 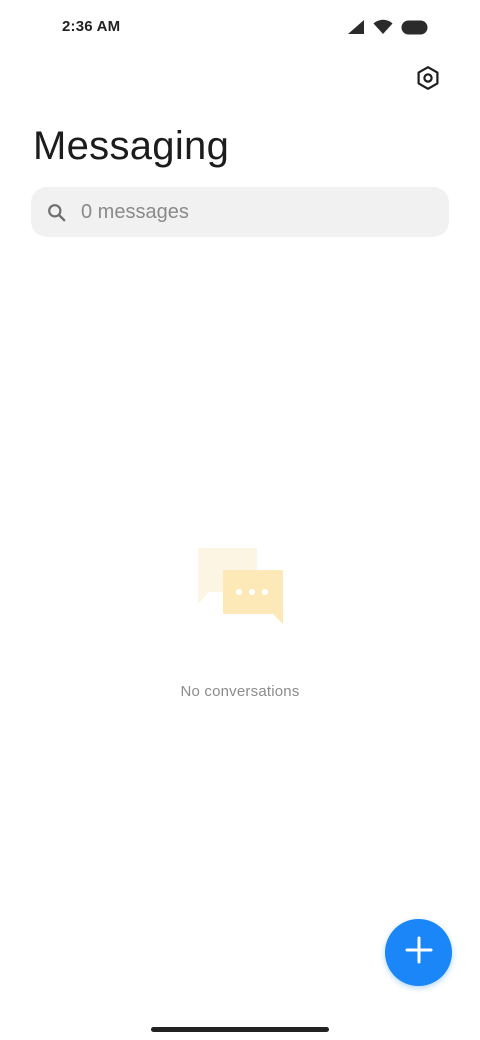 I want to click on wifi-icon, so click(x=383, y=27).